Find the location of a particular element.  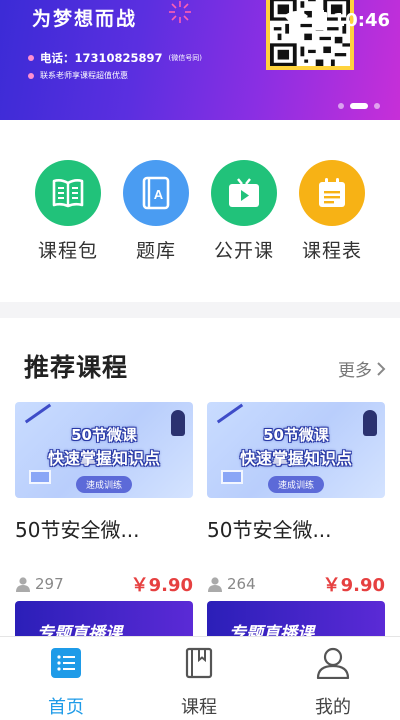

status-bar: 10:46 is located at coordinates (315, 20).